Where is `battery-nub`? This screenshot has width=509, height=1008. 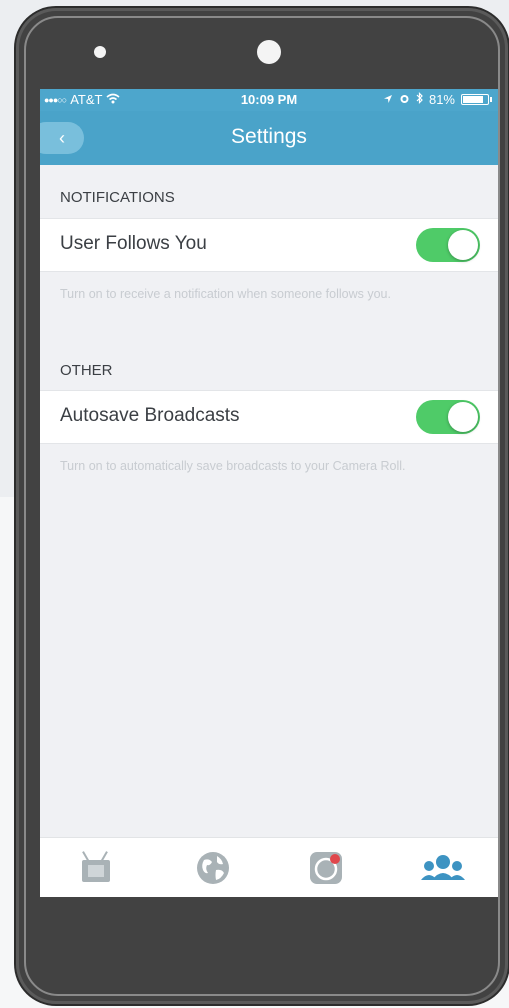 battery-nub is located at coordinates (491, 99).